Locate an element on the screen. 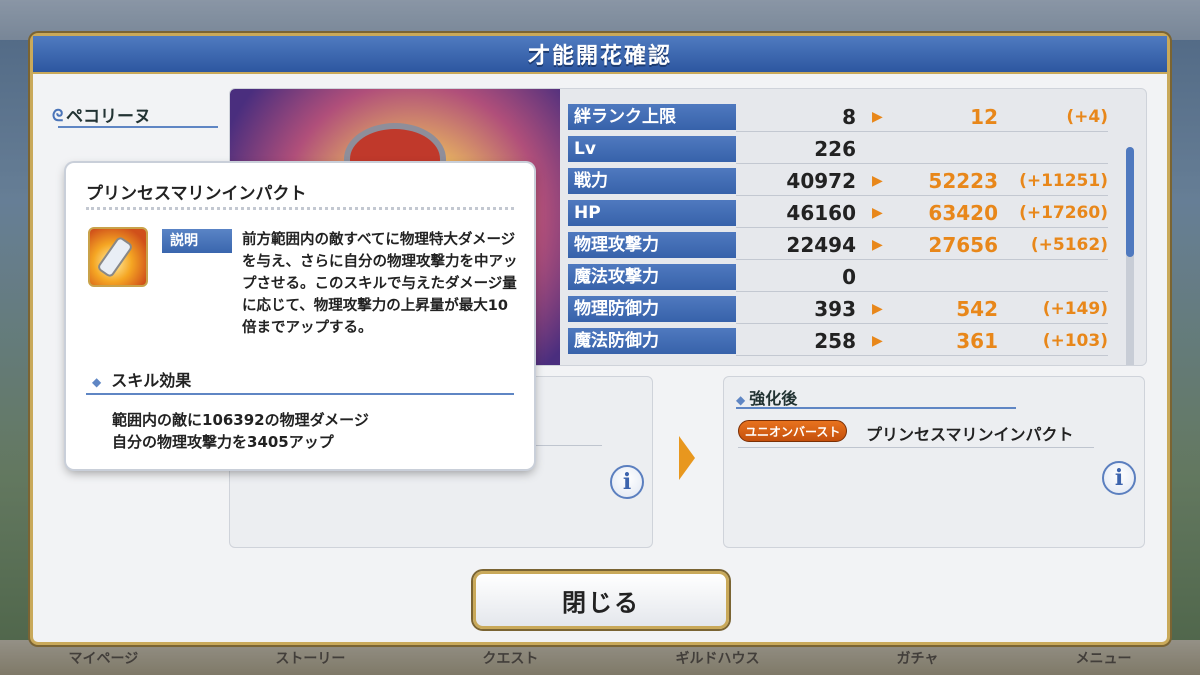  stat-diff-value: (+103) is located at coordinates (1075, 341).